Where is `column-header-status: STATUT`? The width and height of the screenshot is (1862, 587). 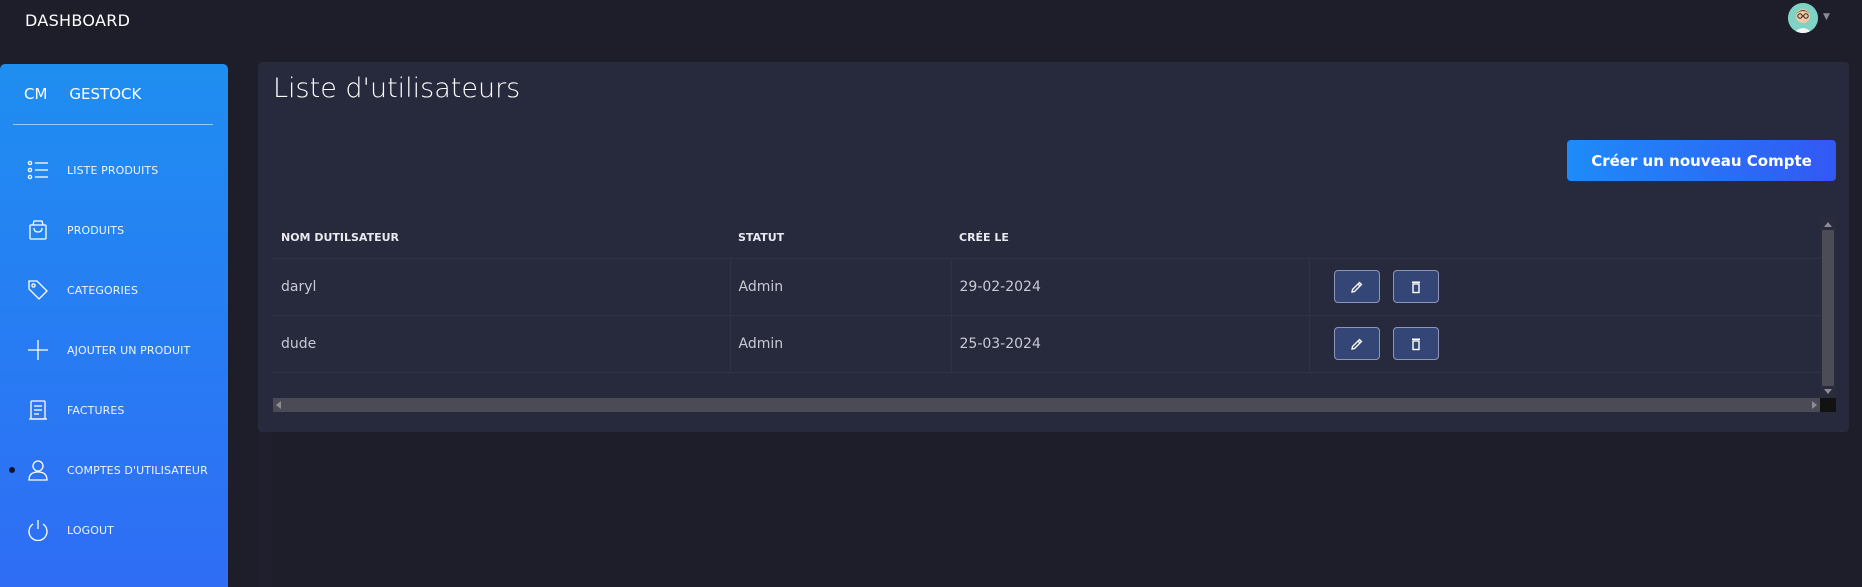 column-header-status: STATUT is located at coordinates (840, 238).